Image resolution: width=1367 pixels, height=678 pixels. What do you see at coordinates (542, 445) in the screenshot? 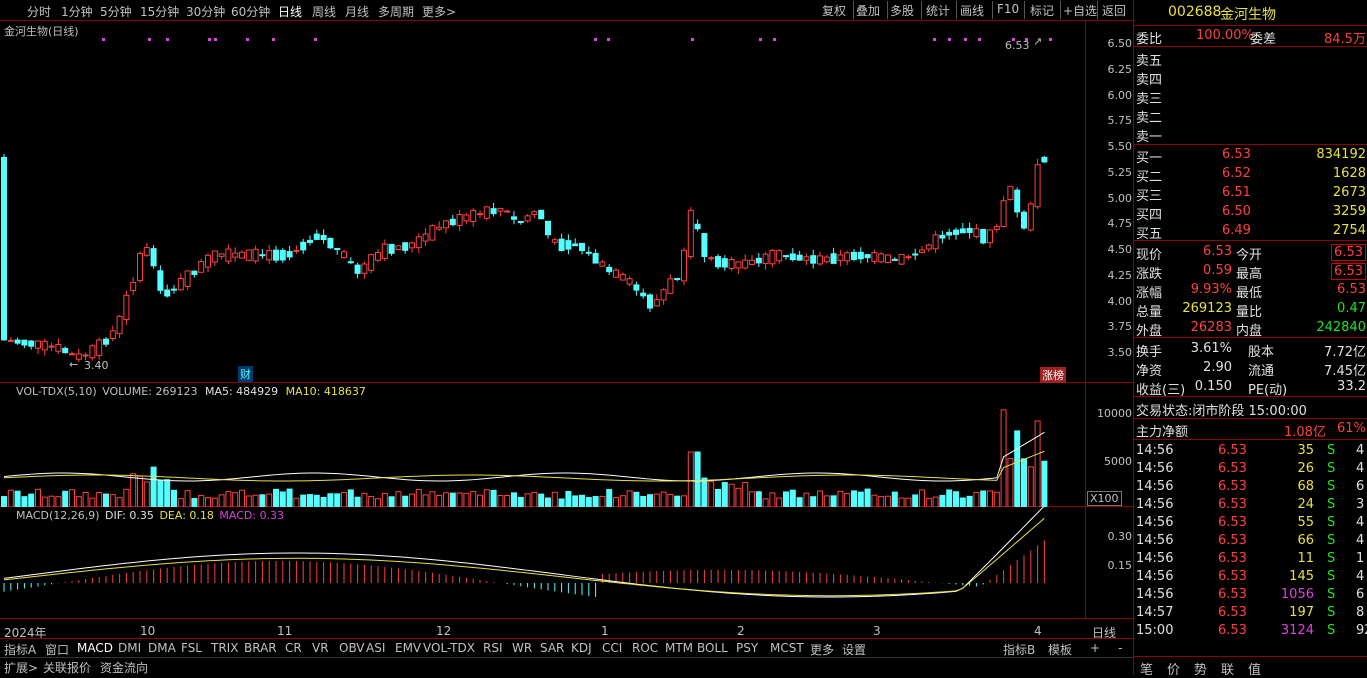
I see `volume-chart` at bounding box center [542, 445].